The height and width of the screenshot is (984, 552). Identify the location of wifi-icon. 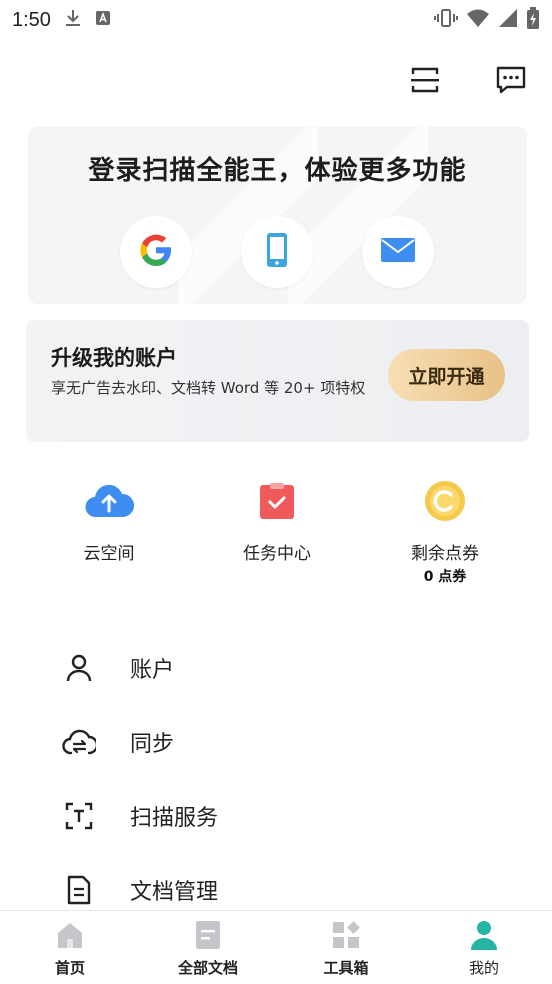
(478, 20).